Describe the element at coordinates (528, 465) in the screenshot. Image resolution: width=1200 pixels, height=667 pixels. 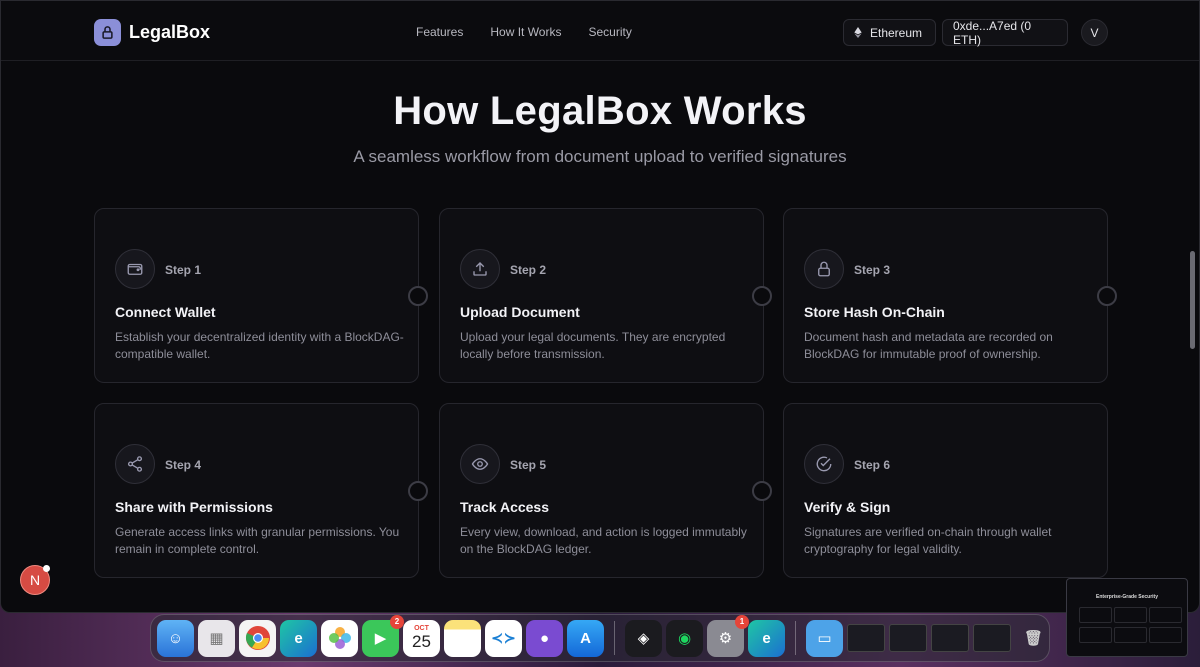
I see `step-label: Step 5` at that location.